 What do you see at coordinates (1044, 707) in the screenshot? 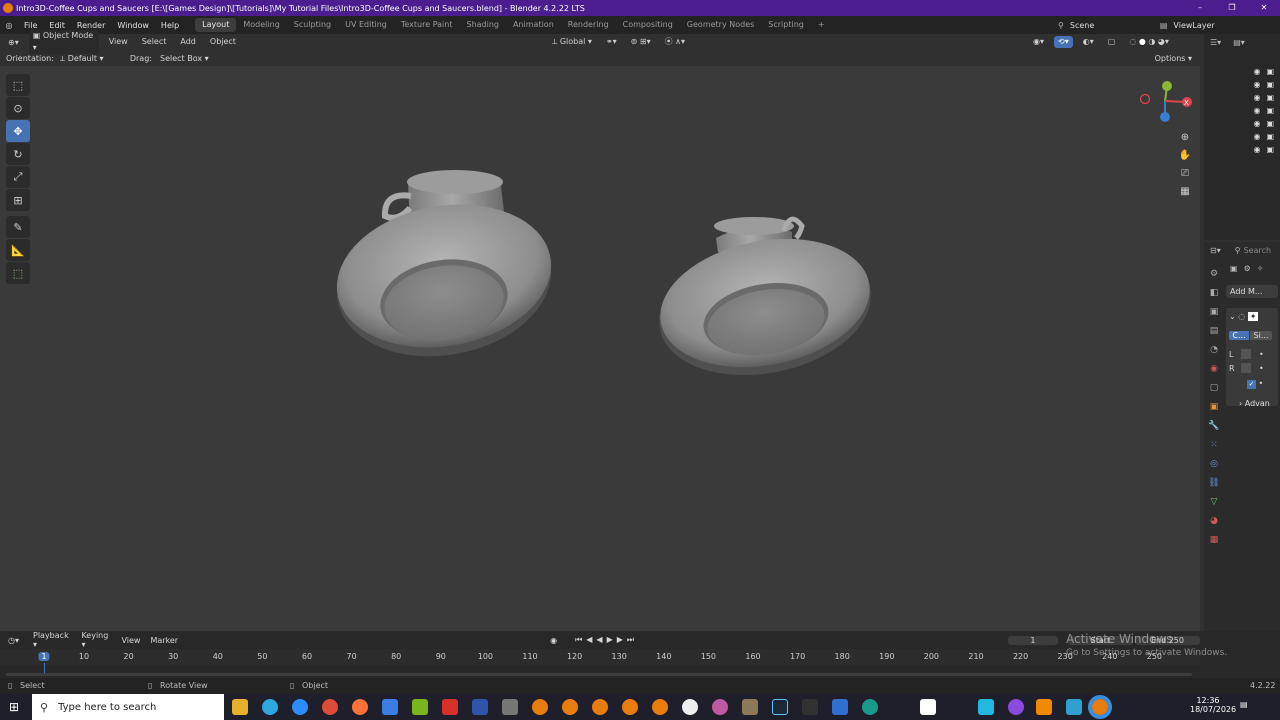
I see `vlc-icon` at bounding box center [1044, 707].